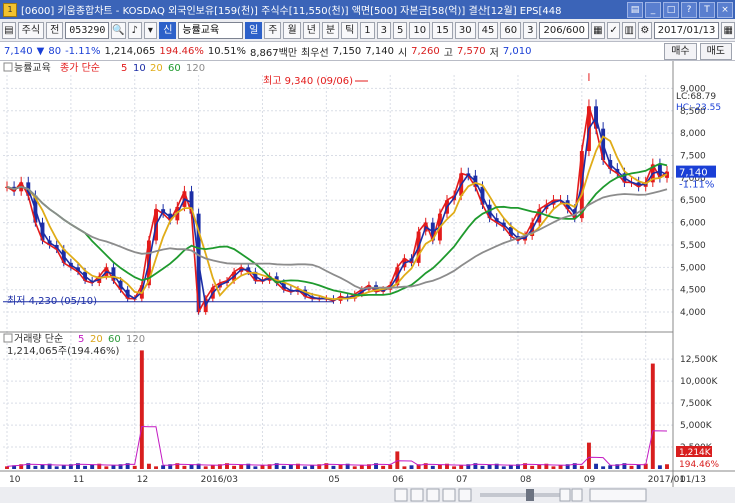  What do you see at coordinates (181, 51) in the screenshot?
I see `volume-pct: 194.46%` at bounding box center [181, 51].